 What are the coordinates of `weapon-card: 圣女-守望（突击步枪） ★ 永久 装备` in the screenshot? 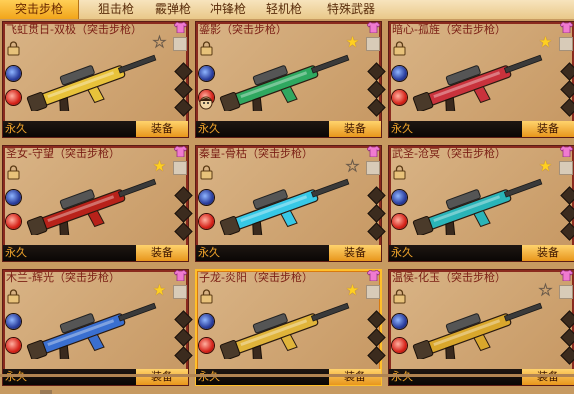 It's located at (96, 203).